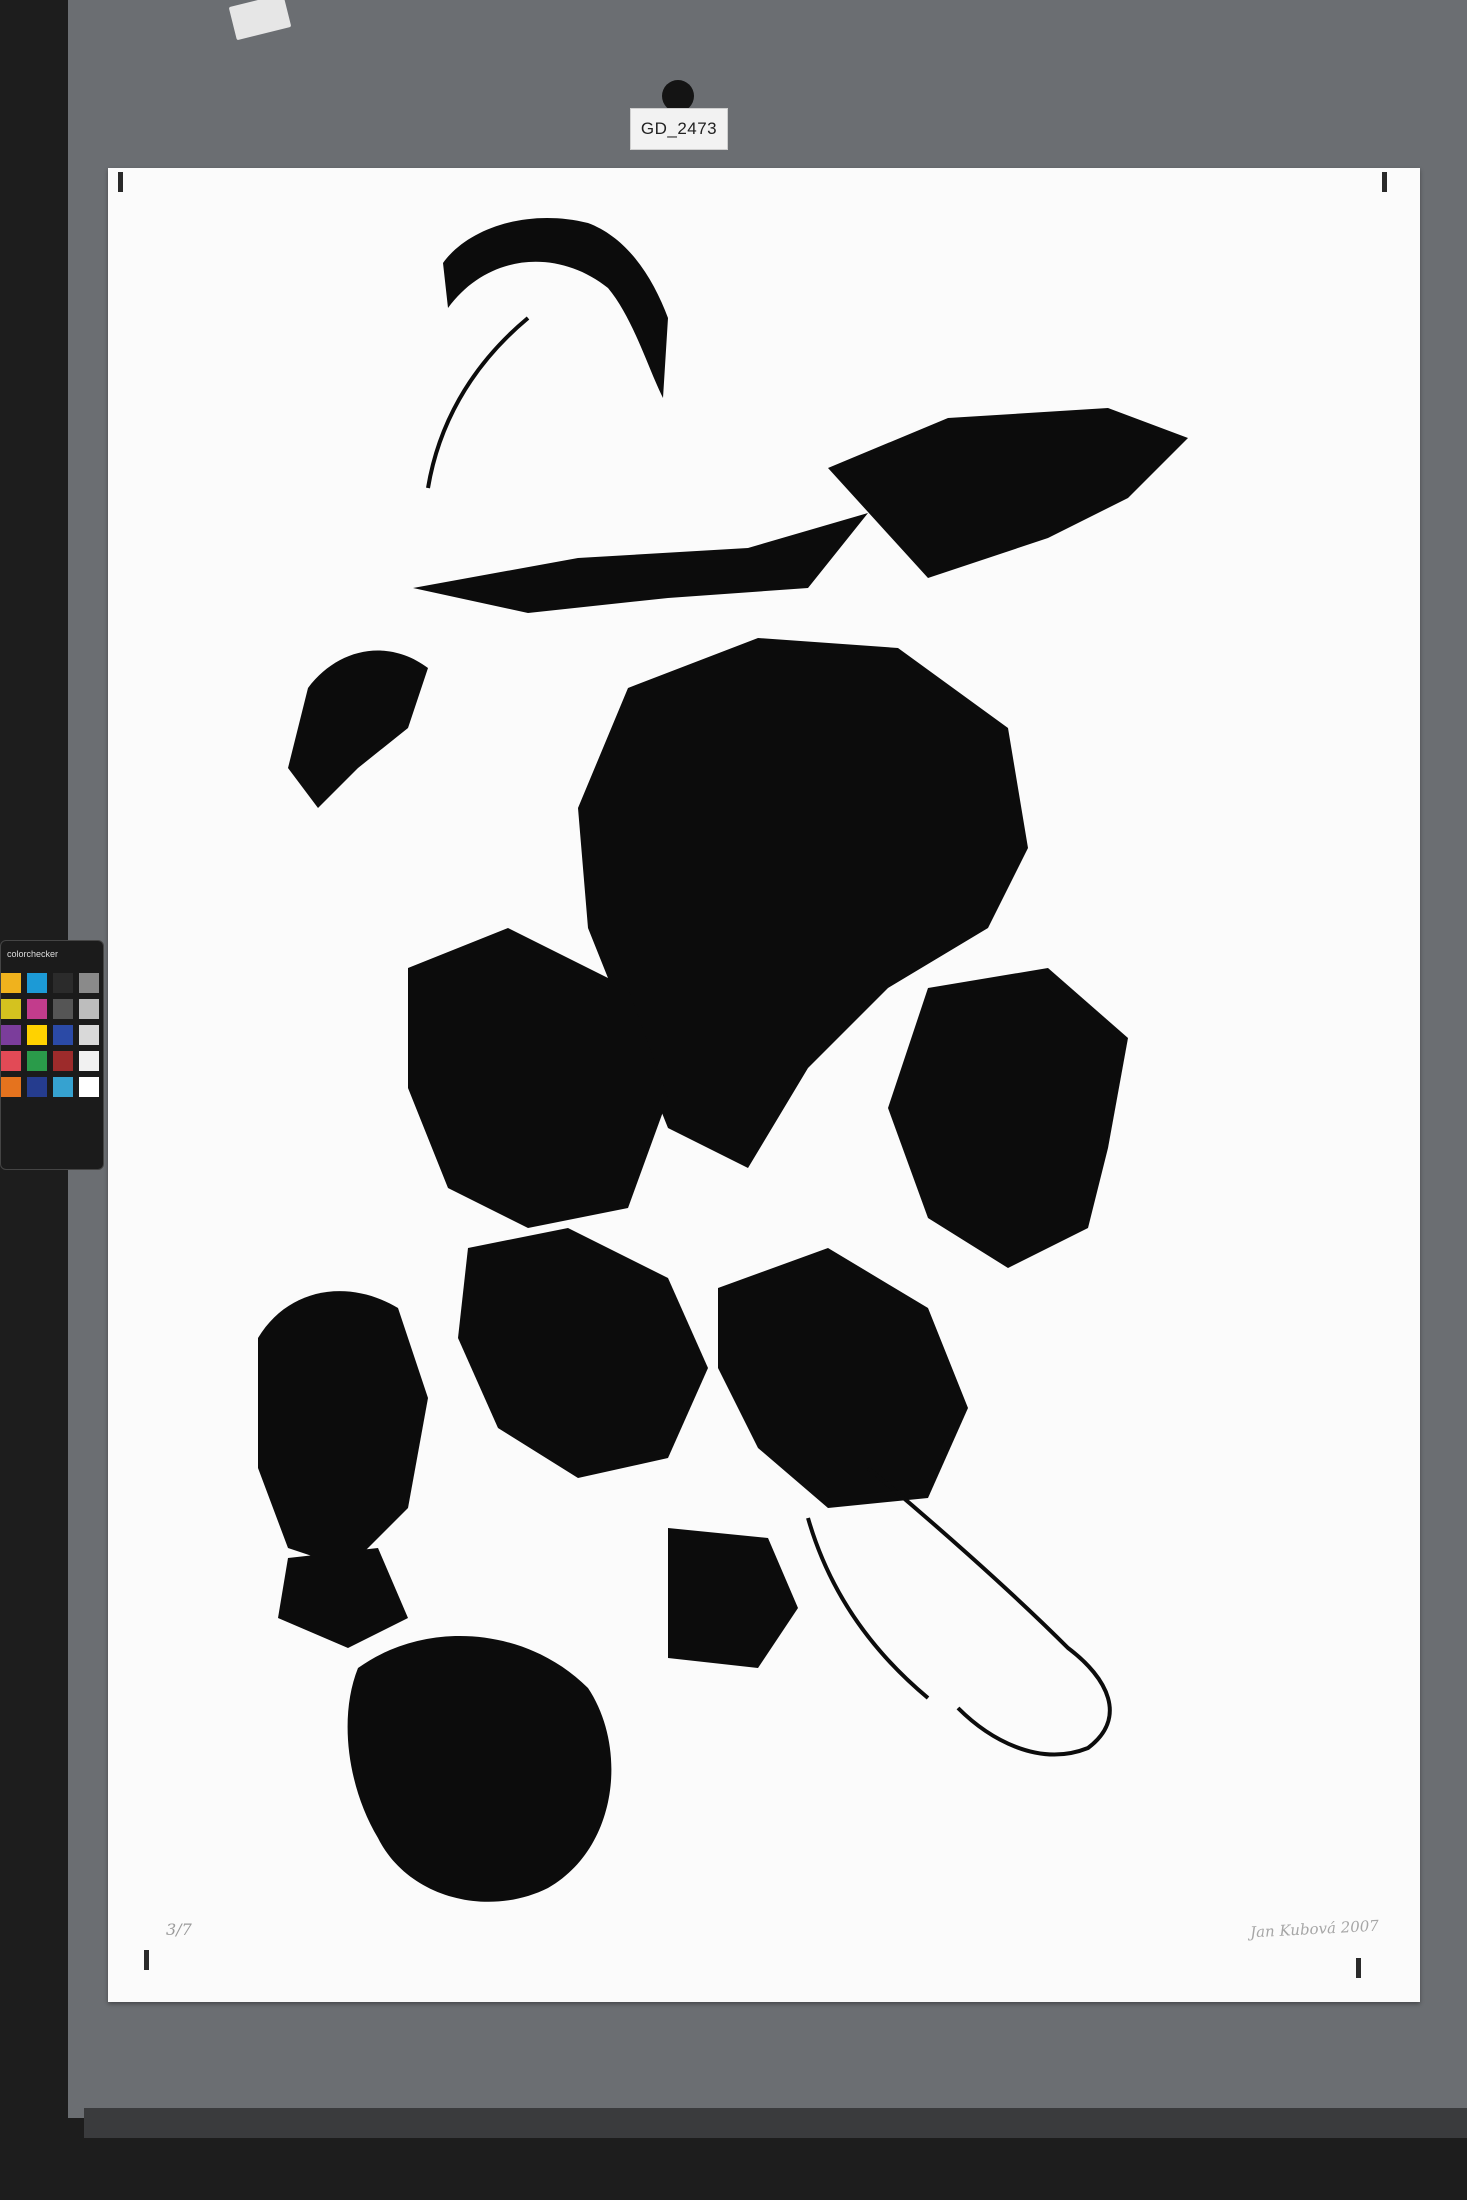  I want to click on color-checker-brand: colorchecker, so click(33, 954).